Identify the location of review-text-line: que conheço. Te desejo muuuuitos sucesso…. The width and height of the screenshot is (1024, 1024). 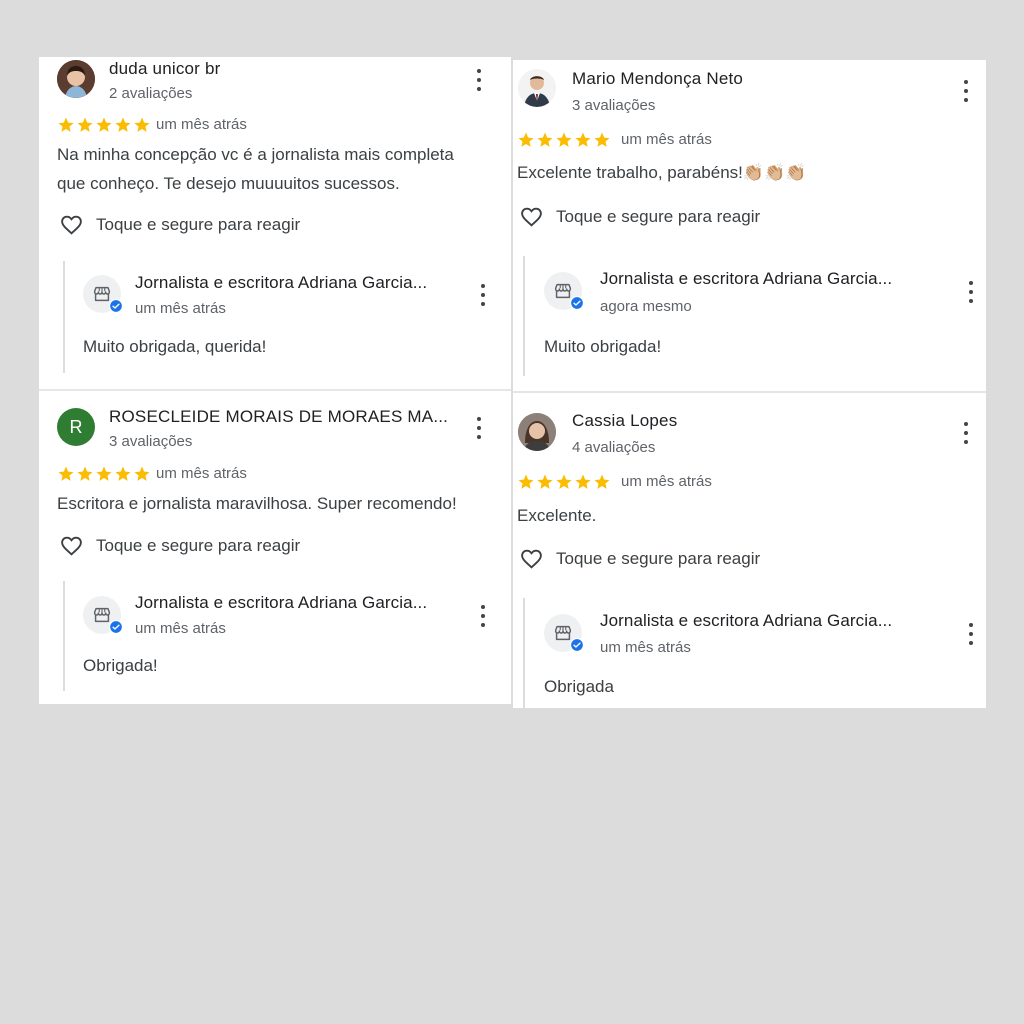
(228, 183).